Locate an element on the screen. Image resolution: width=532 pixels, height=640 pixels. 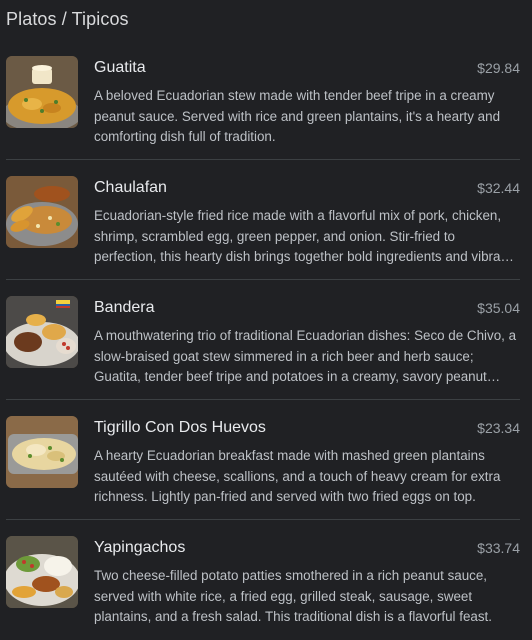
section-title: Platos / Tipicos is located at coordinates (67, 19).